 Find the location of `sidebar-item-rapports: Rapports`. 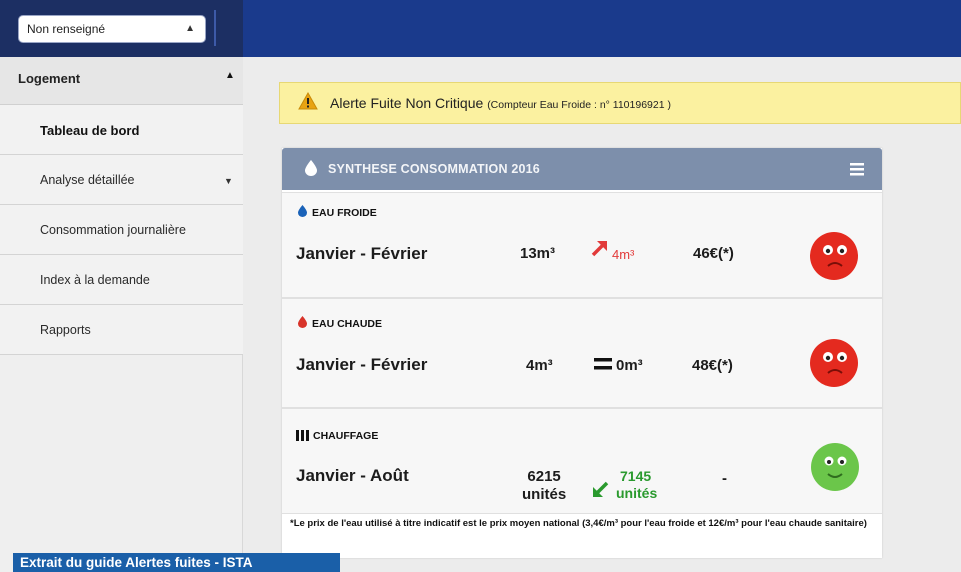

sidebar-item-rapports: Rapports is located at coordinates (121, 330).